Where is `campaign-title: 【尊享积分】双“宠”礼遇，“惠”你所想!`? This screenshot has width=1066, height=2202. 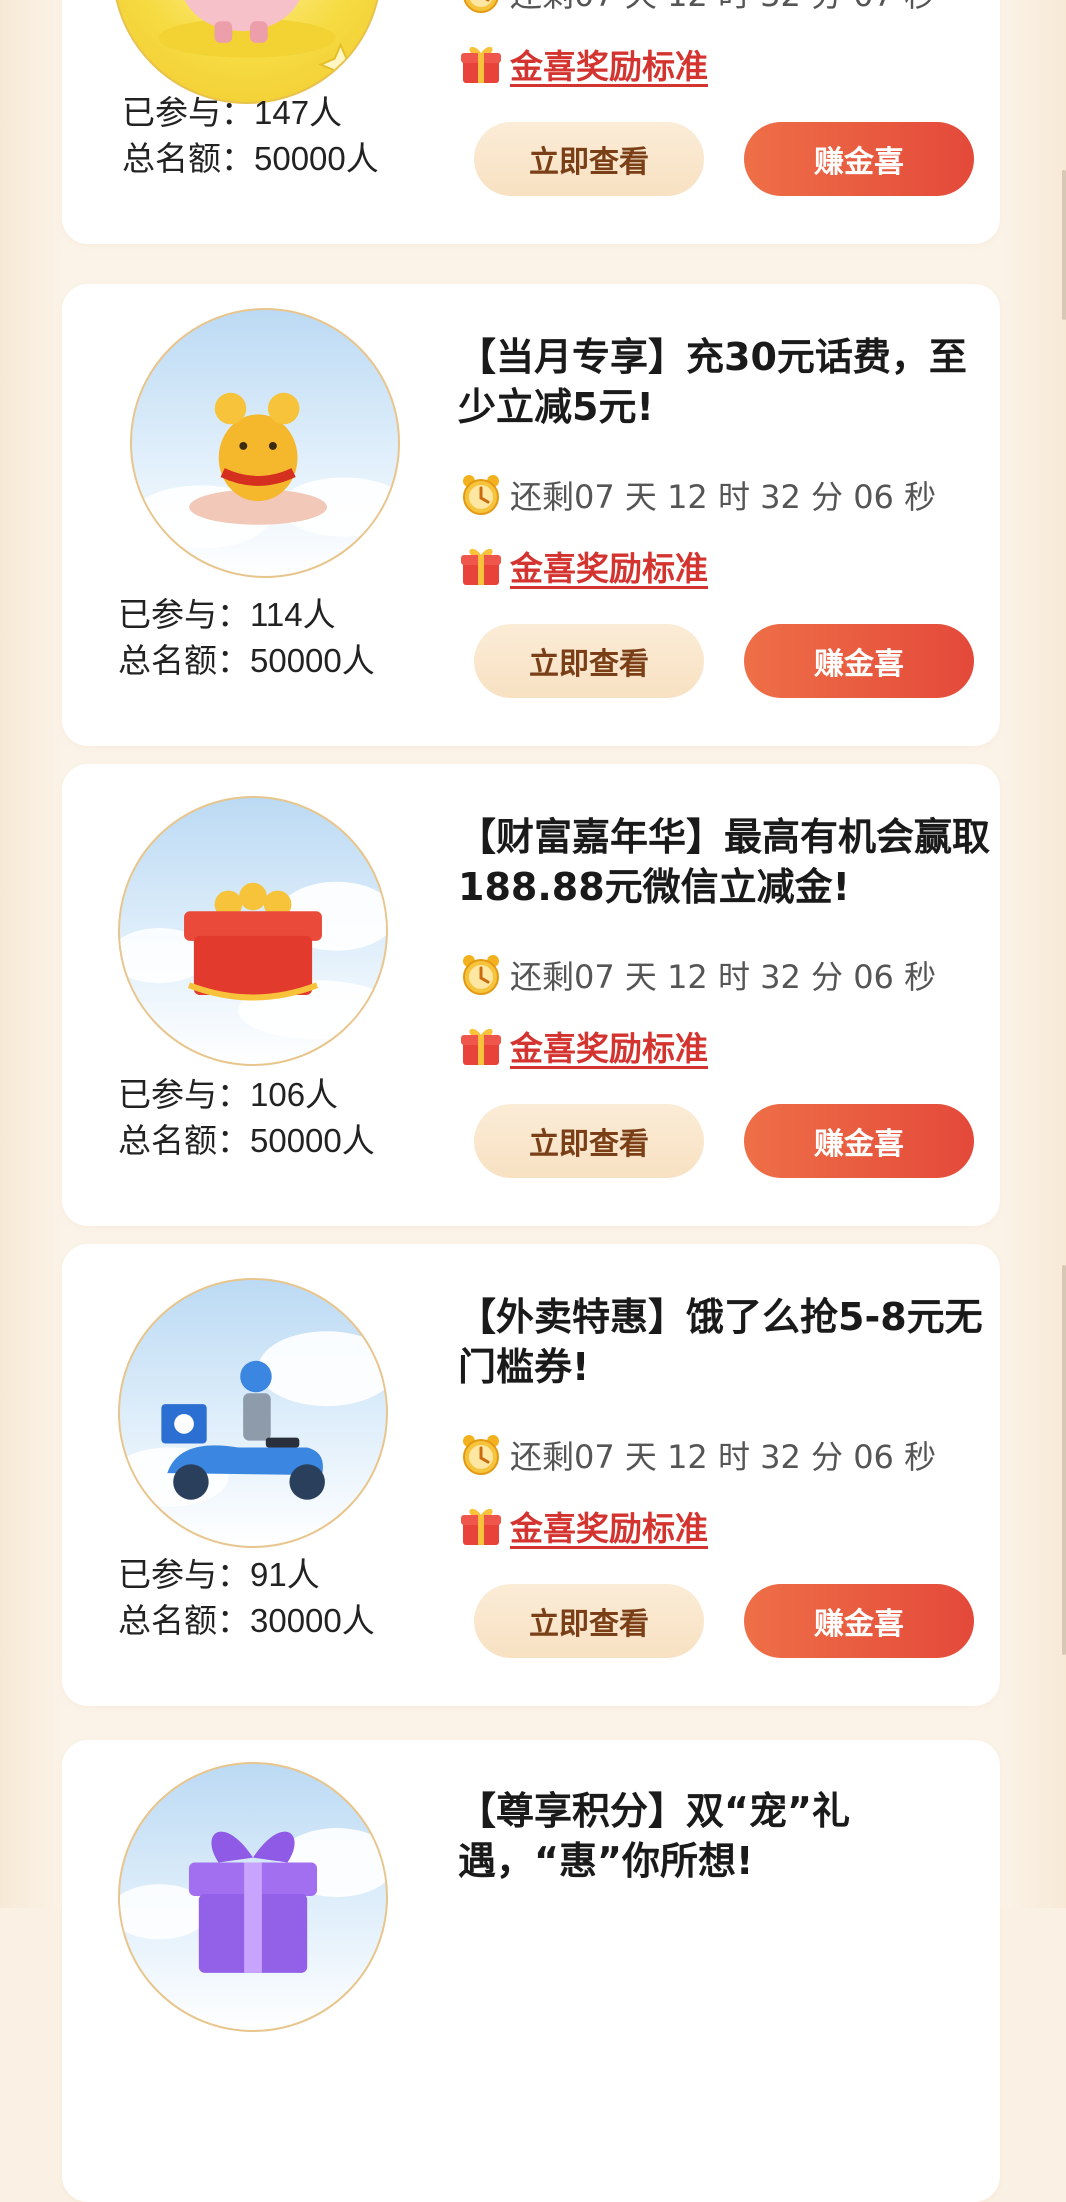
campaign-title: 【尊享积分】双“宠”礼遇，“惠”你所想! is located at coordinates (733, 1836).